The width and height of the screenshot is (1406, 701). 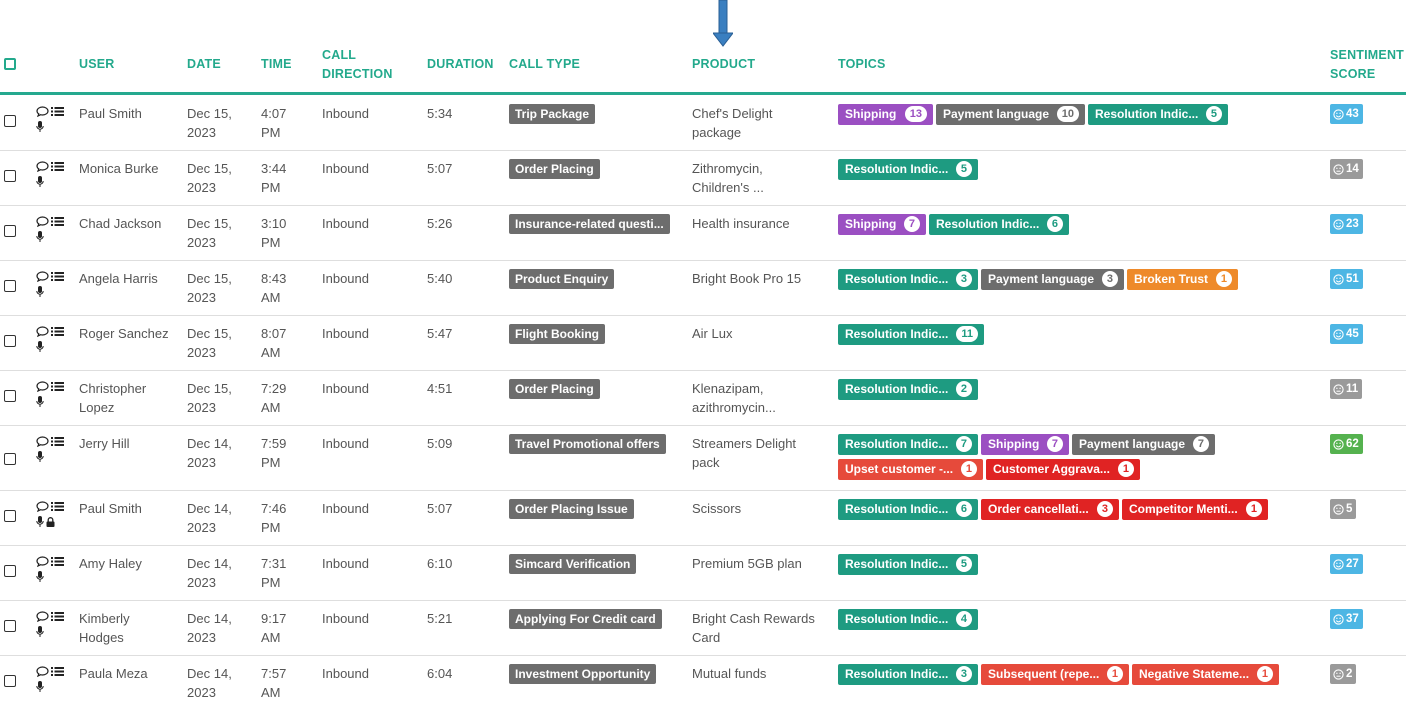 What do you see at coordinates (357, 65) in the screenshot?
I see `column-header-call-direction: CALL DIRECTION` at bounding box center [357, 65].